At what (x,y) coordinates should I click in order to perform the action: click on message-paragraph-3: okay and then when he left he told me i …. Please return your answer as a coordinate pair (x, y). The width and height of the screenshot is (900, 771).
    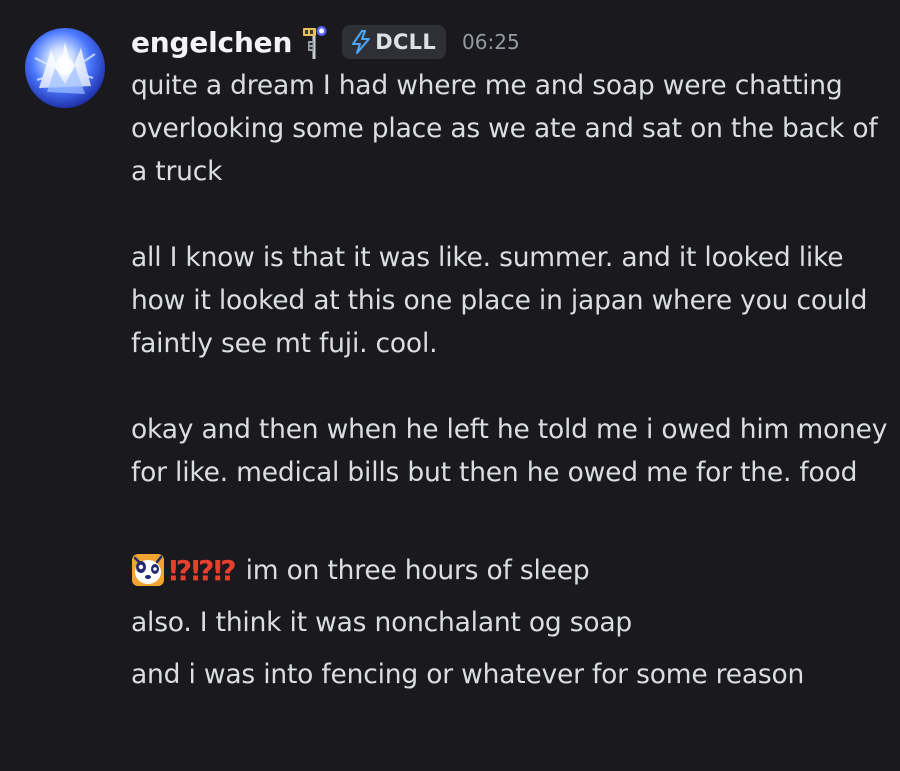
    Looking at the image, I should click on (509, 451).